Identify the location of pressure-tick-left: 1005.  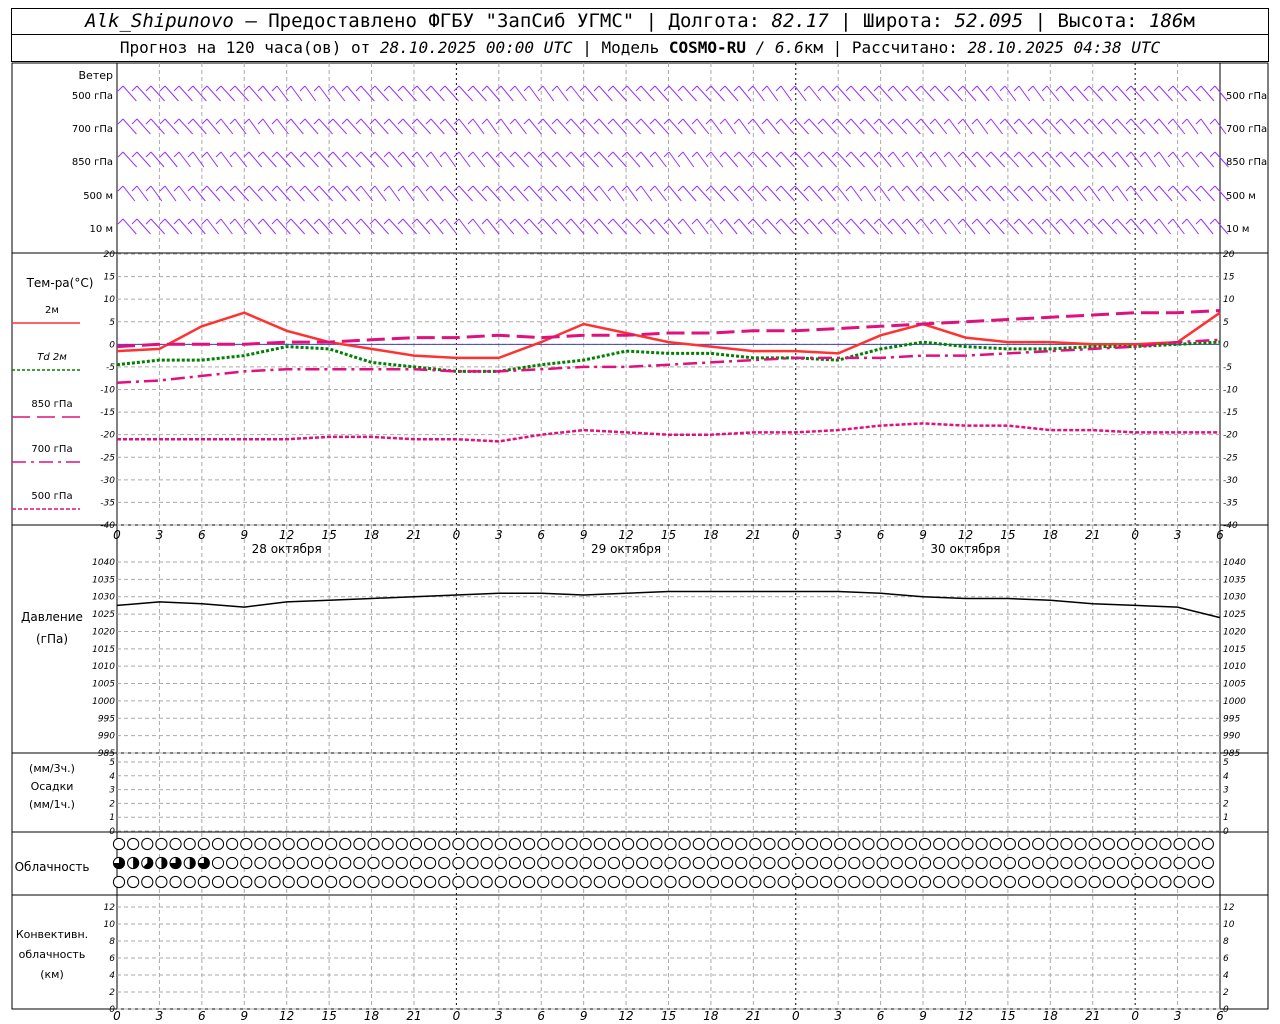
(103, 685).